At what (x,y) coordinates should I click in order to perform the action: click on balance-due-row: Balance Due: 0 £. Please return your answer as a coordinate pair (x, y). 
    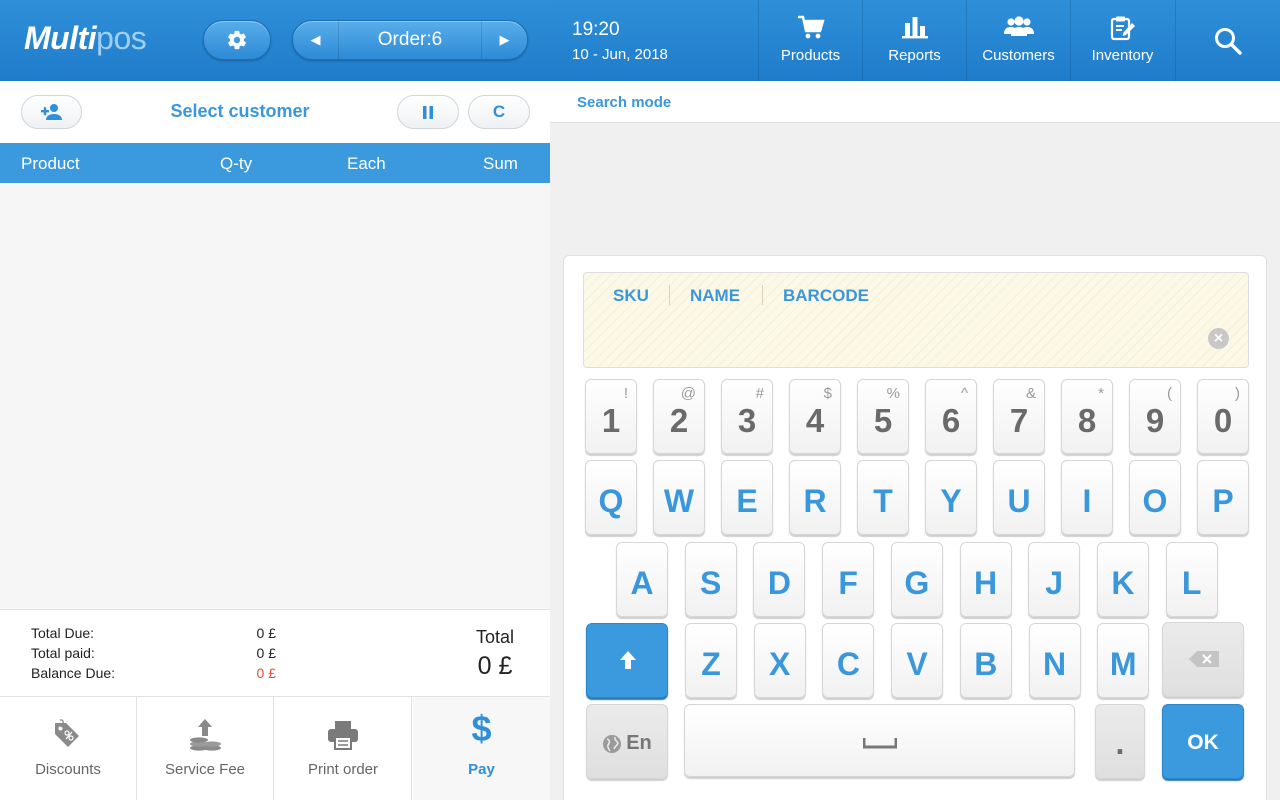
    Looking at the image, I should click on (153, 675).